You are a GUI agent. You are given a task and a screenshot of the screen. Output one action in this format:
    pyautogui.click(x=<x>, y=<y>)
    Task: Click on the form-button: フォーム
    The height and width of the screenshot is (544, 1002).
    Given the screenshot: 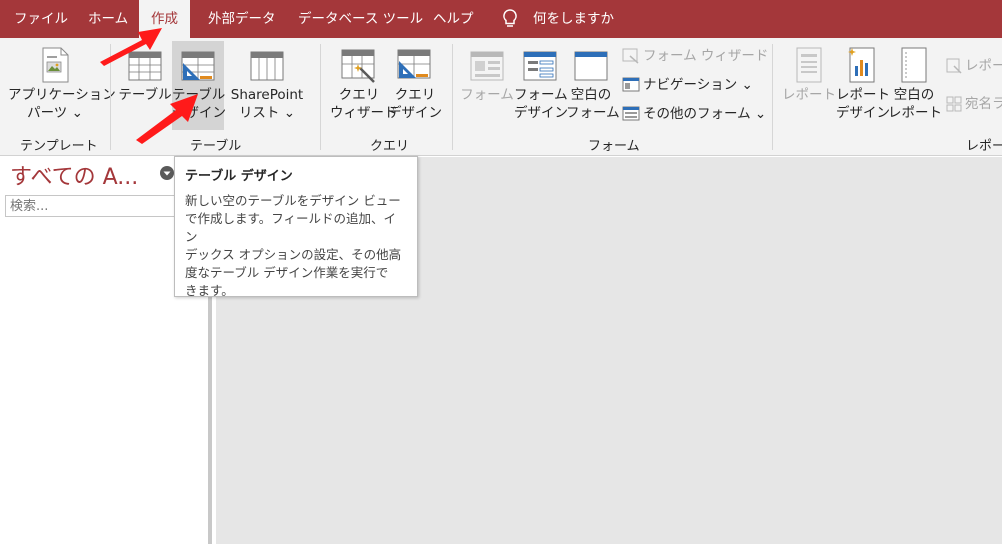 What is the action you would take?
    pyautogui.click(x=487, y=75)
    